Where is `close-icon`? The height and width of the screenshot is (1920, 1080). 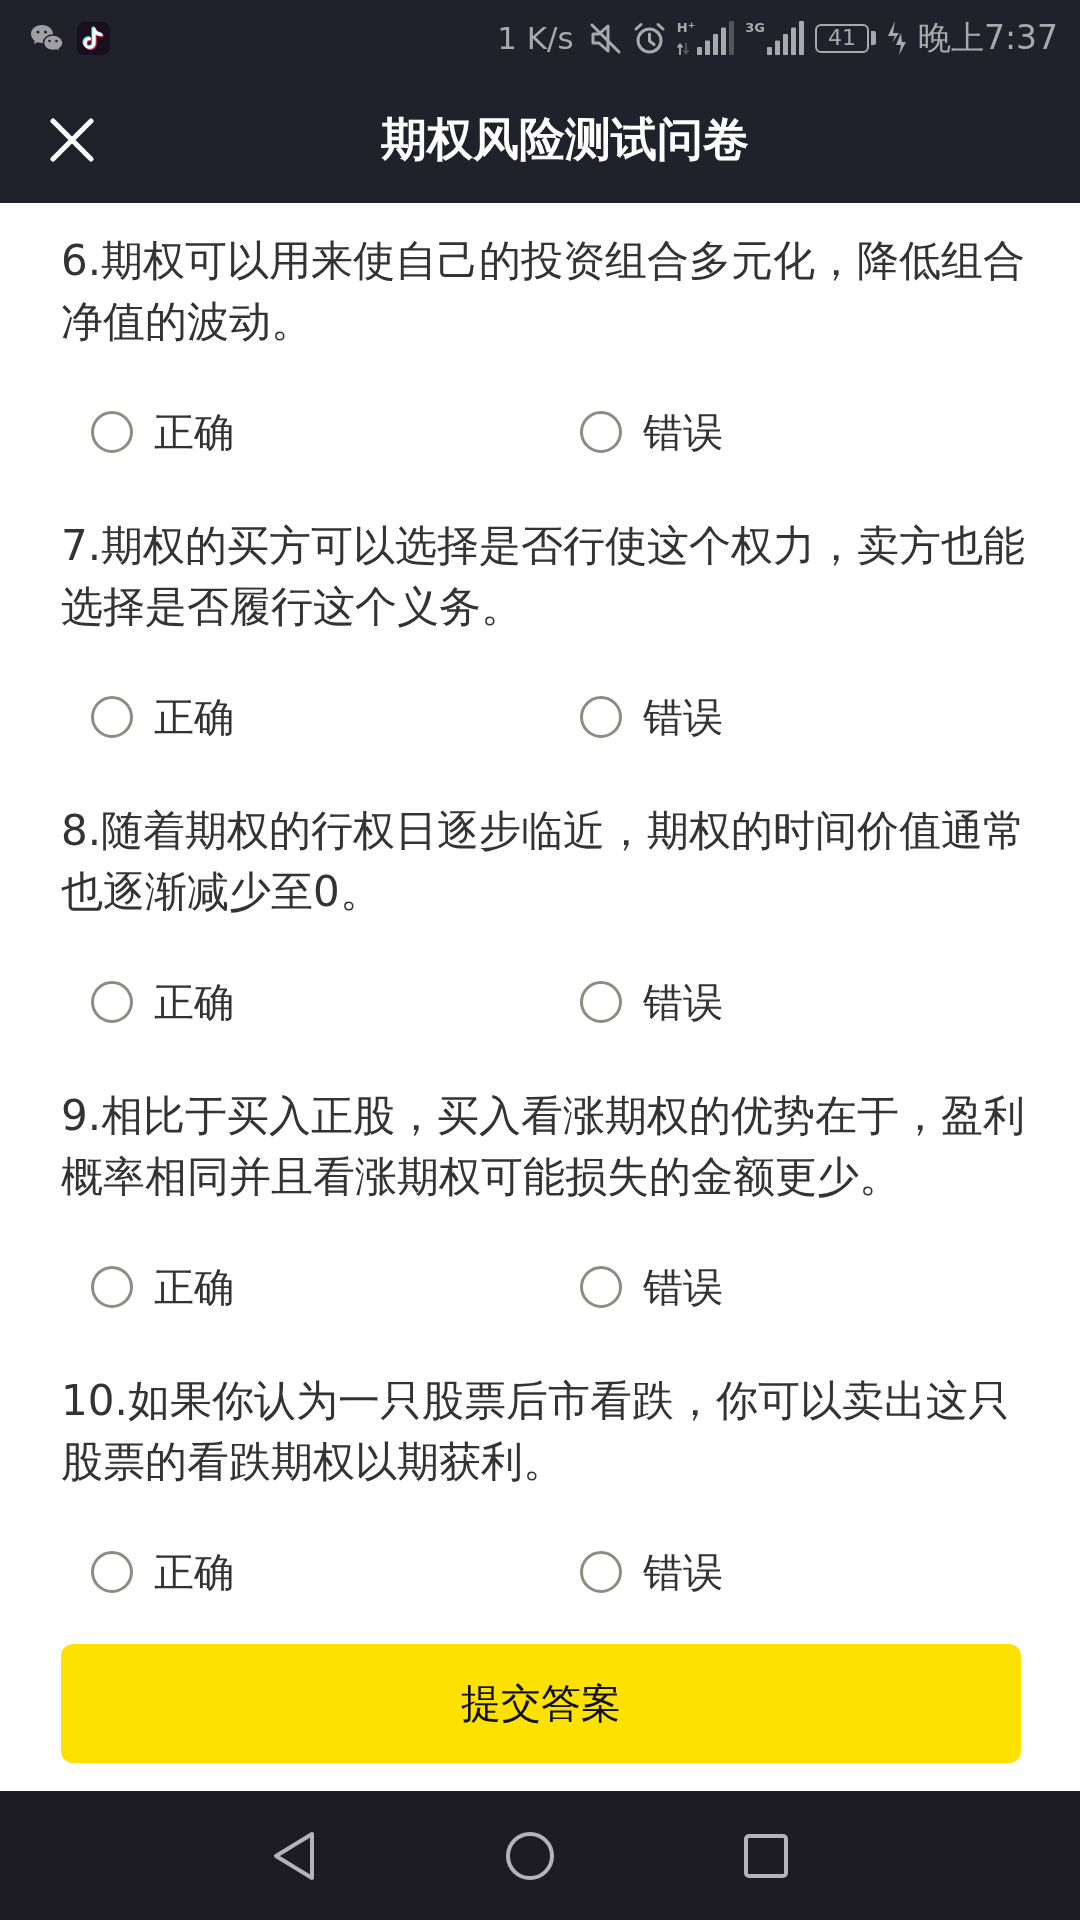
close-icon is located at coordinates (72, 139).